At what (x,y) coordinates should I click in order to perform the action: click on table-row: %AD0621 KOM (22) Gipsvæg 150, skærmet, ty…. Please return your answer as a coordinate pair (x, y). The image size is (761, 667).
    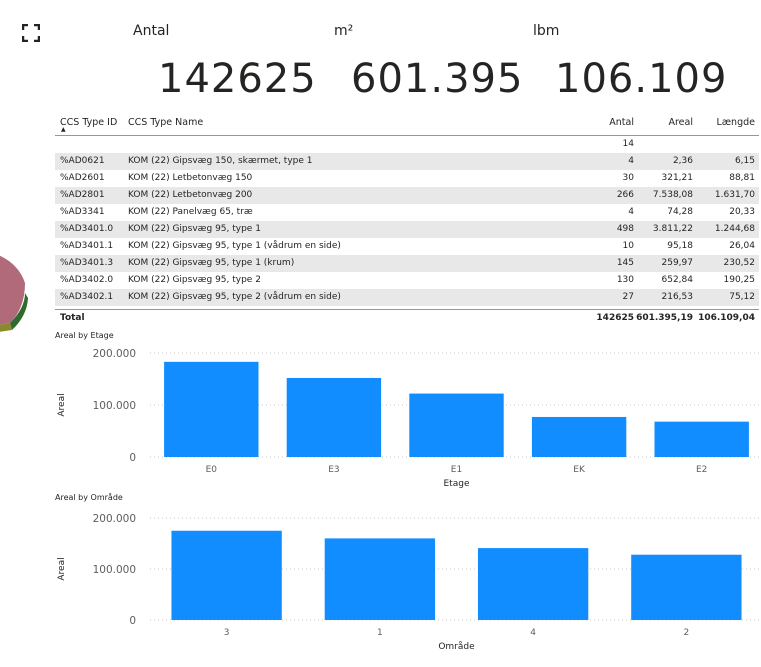
    Looking at the image, I should click on (407, 161).